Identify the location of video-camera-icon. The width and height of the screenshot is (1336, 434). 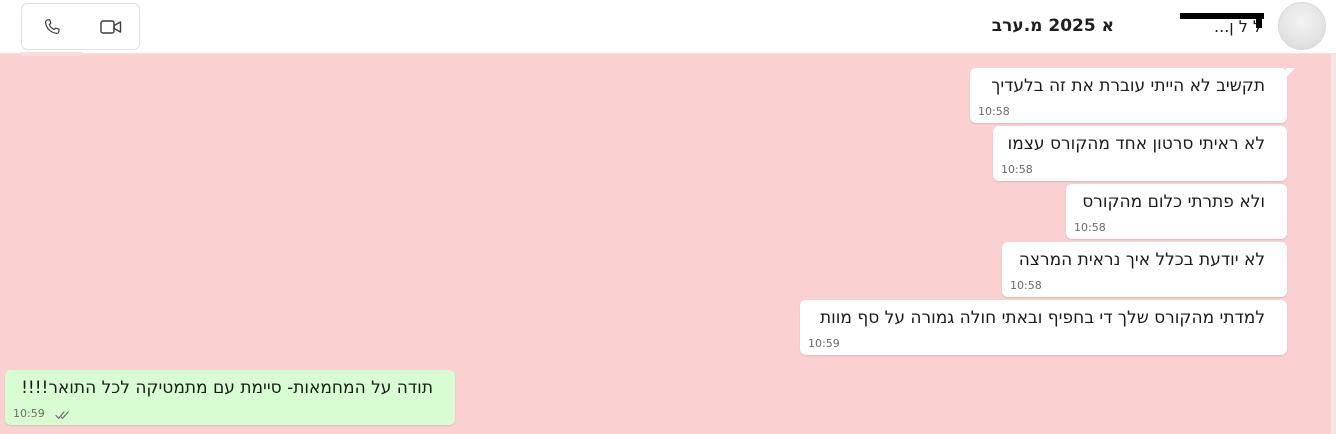
(110, 26).